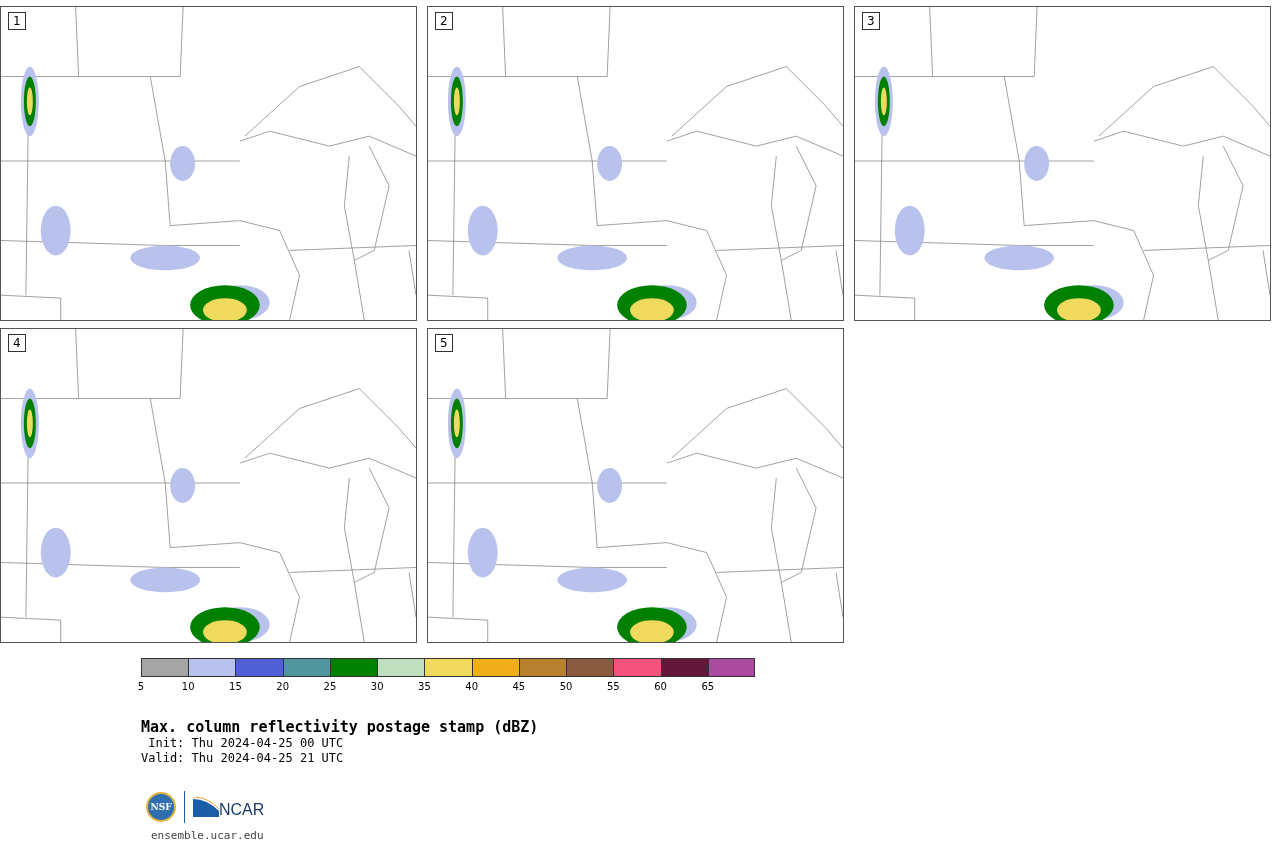 The width and height of the screenshot is (1280, 844). I want to click on colorbar-tick-label: 5, so click(141, 686).